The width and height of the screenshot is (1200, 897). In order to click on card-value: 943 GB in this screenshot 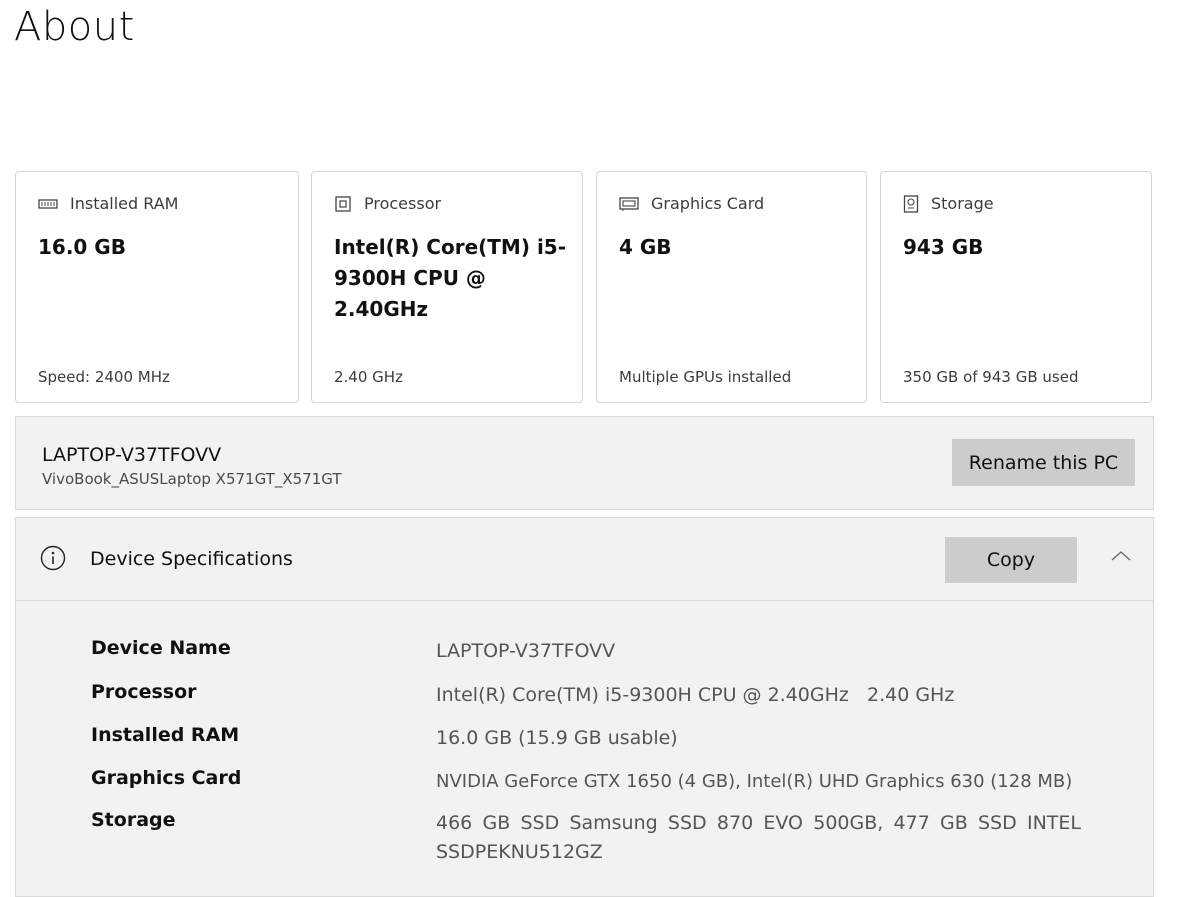, I will do `click(943, 247)`.